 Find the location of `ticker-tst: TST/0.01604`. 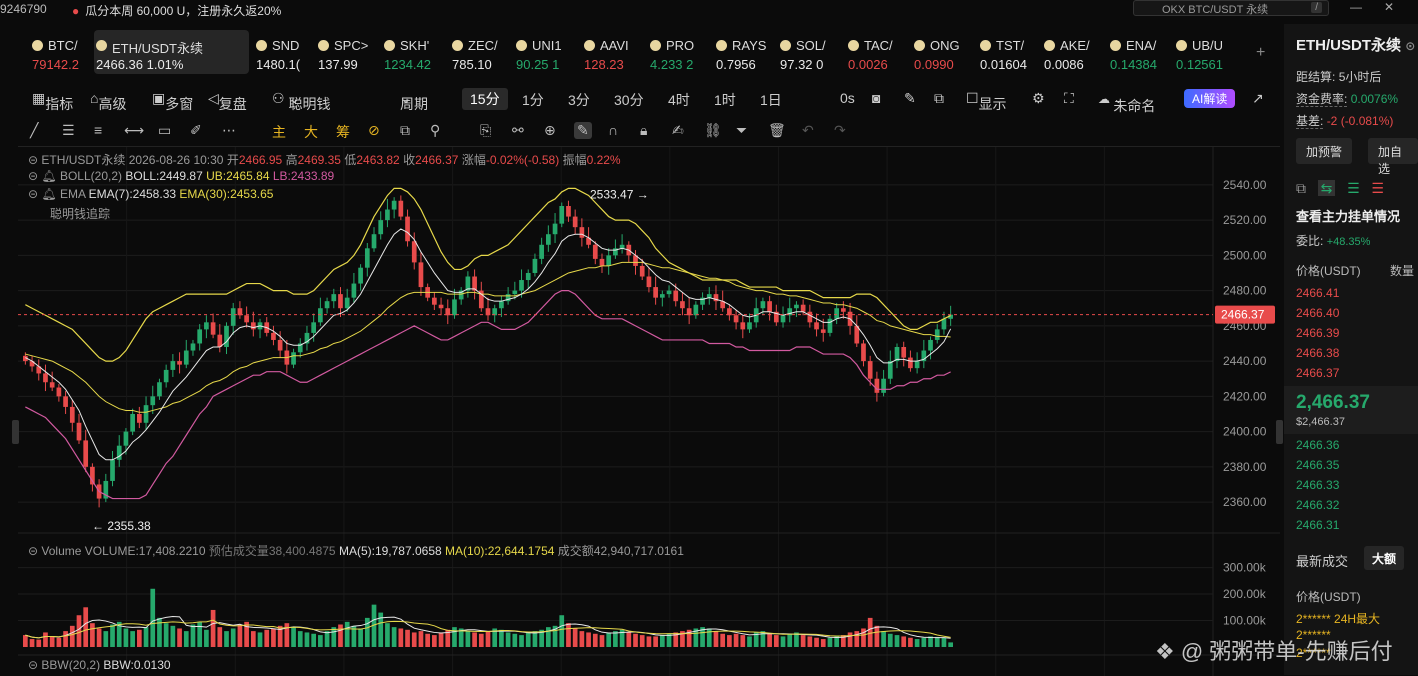

ticker-tst: TST/0.01604 is located at coordinates (1010, 52).